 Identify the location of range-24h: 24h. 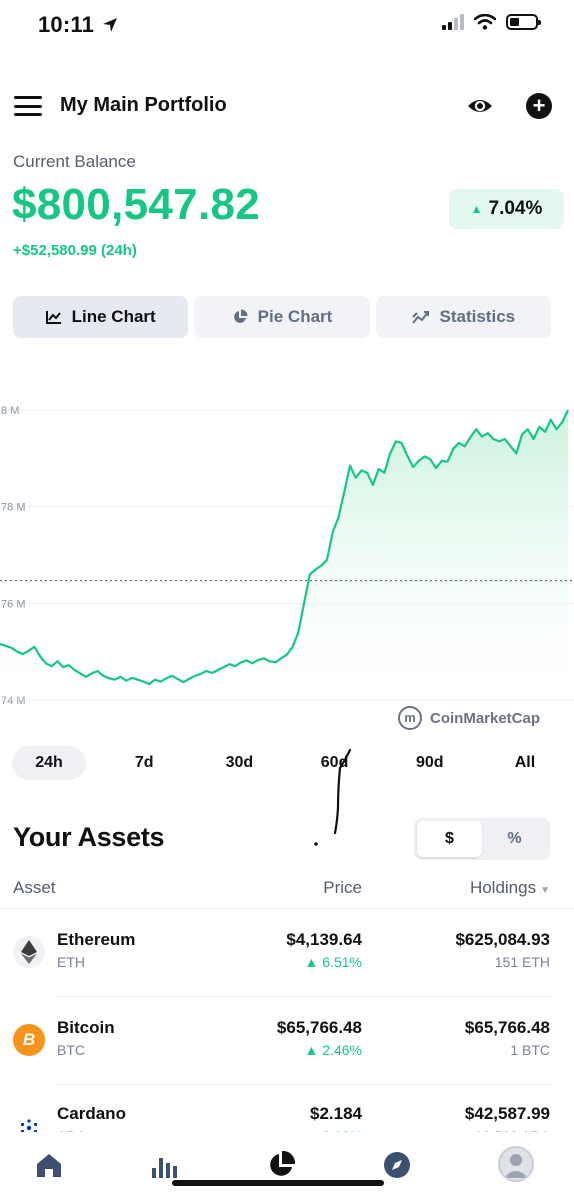
(49, 763).